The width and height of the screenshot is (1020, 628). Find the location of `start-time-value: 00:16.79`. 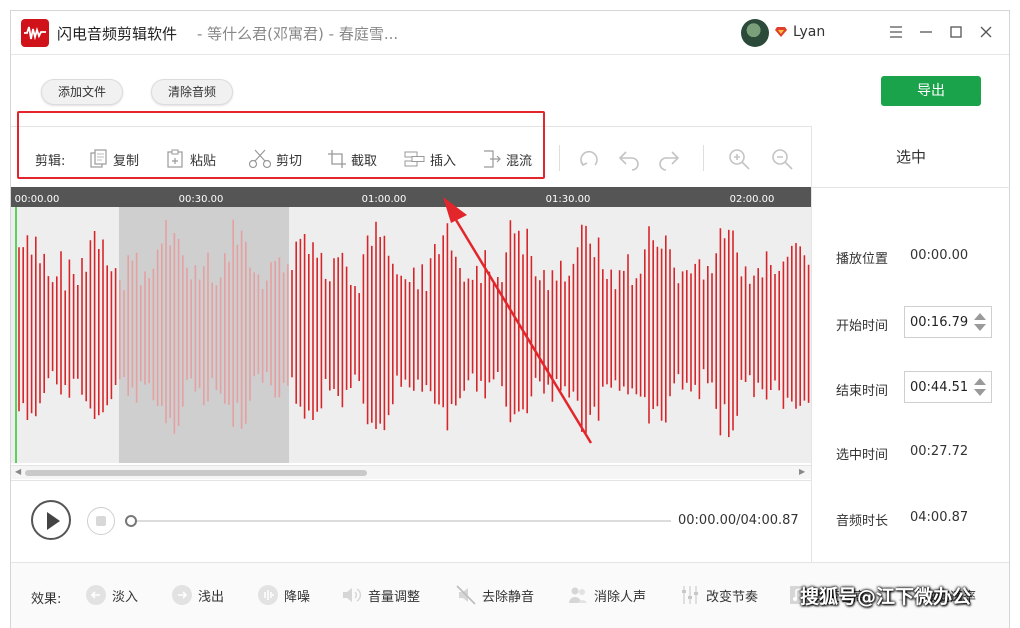

start-time-value: 00:16.79 is located at coordinates (939, 322).